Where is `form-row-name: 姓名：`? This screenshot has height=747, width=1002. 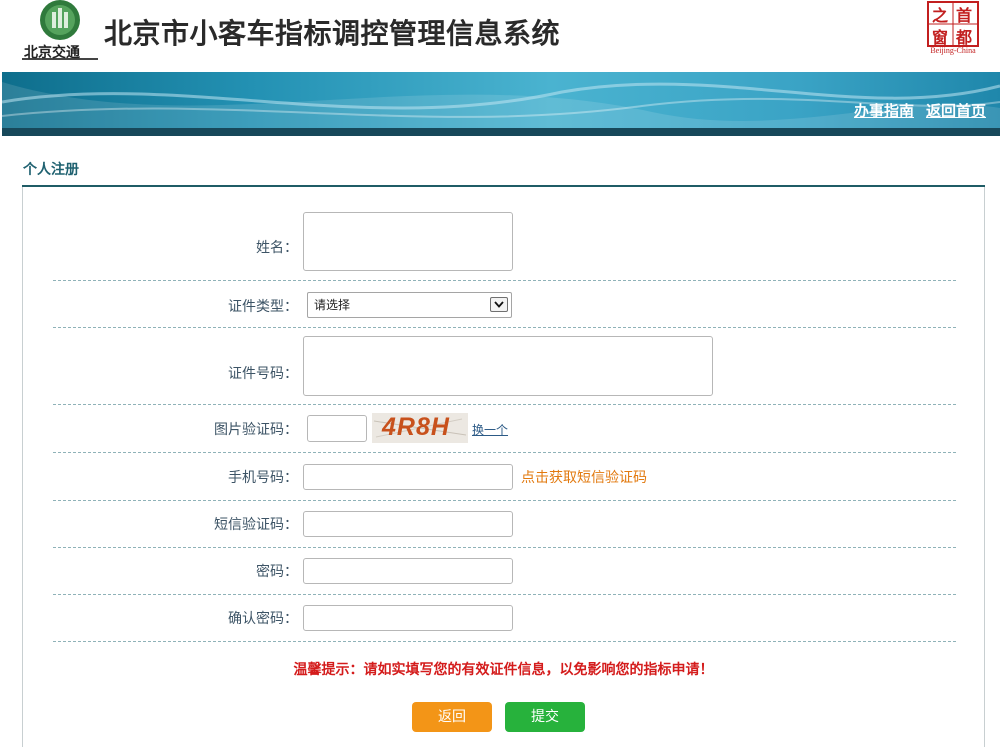
form-row-name: 姓名： is located at coordinates (504, 234).